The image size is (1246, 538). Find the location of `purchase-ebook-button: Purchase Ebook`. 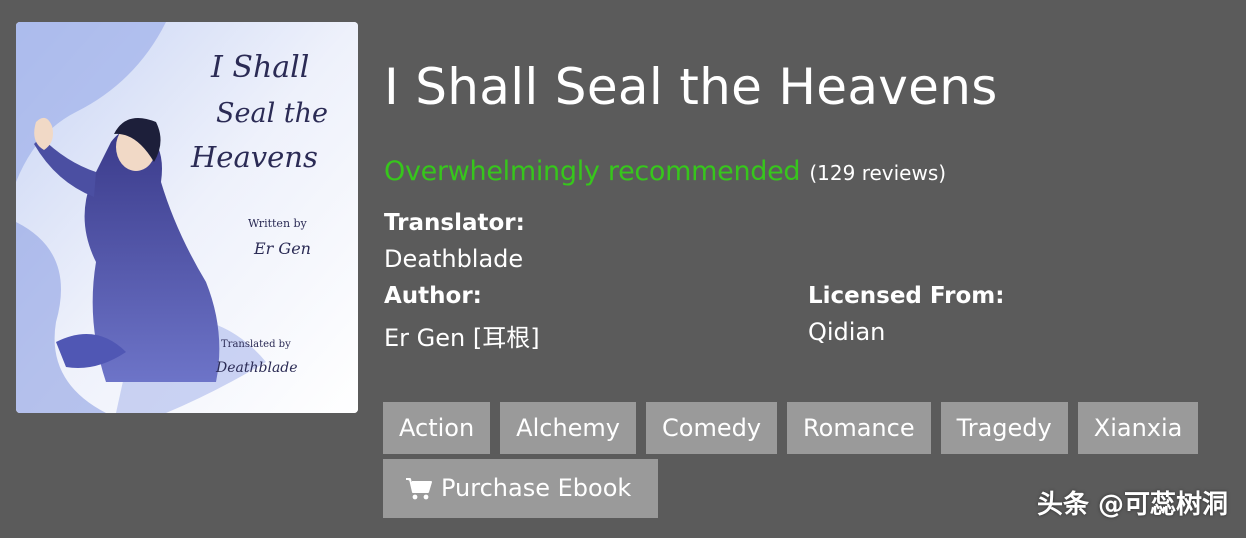

purchase-ebook-button: Purchase Ebook is located at coordinates (520, 488).